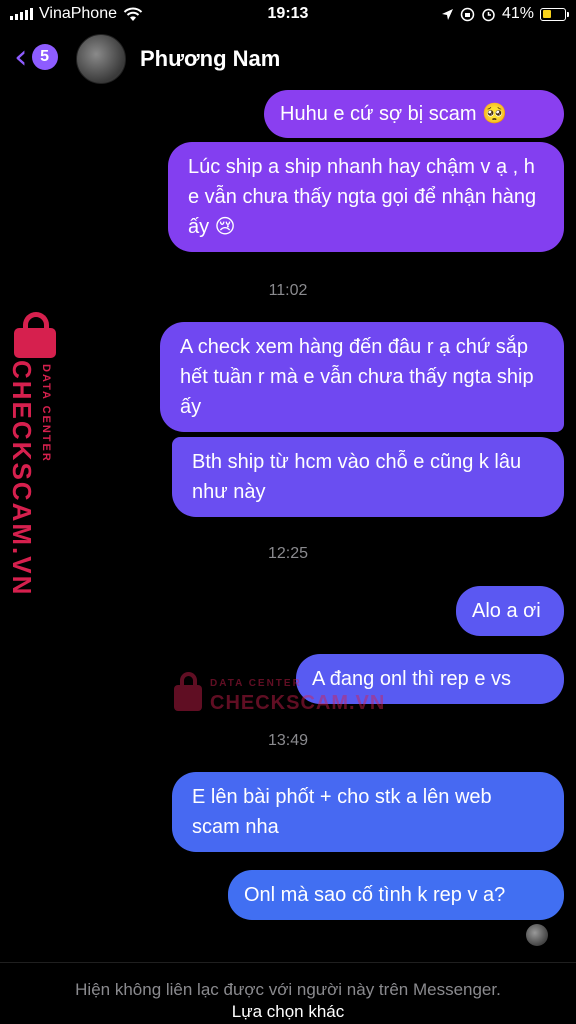  I want to click on status-right: 41%, so click(505, 14).